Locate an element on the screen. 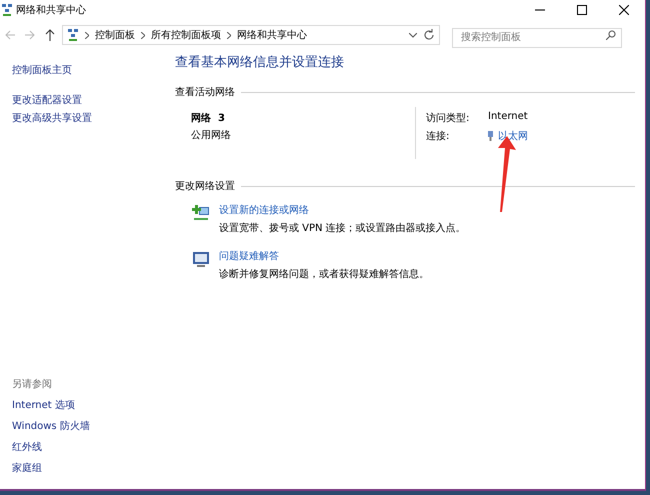 This screenshot has width=650, height=495. task-description: 诊断并修复网络问题，或者获得疑难解答信息。 is located at coordinates (324, 274).